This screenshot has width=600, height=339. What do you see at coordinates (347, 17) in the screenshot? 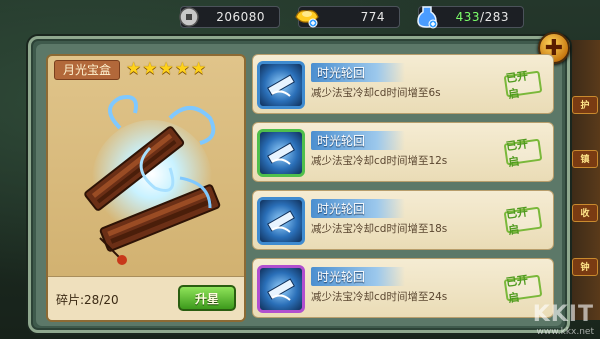
I see `gold-counter: 774` at bounding box center [347, 17].